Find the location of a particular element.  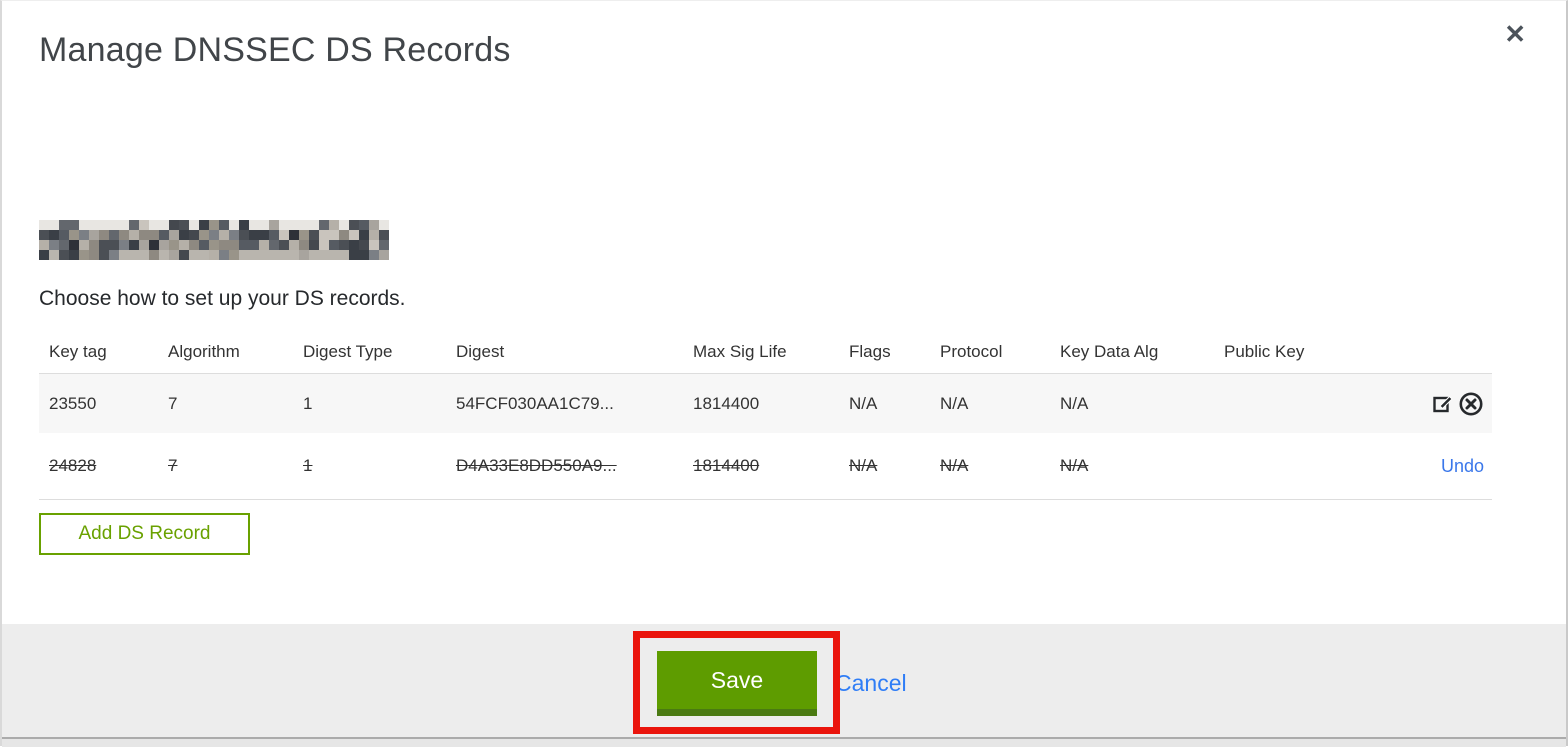

delete-record-icon is located at coordinates (1471, 404).